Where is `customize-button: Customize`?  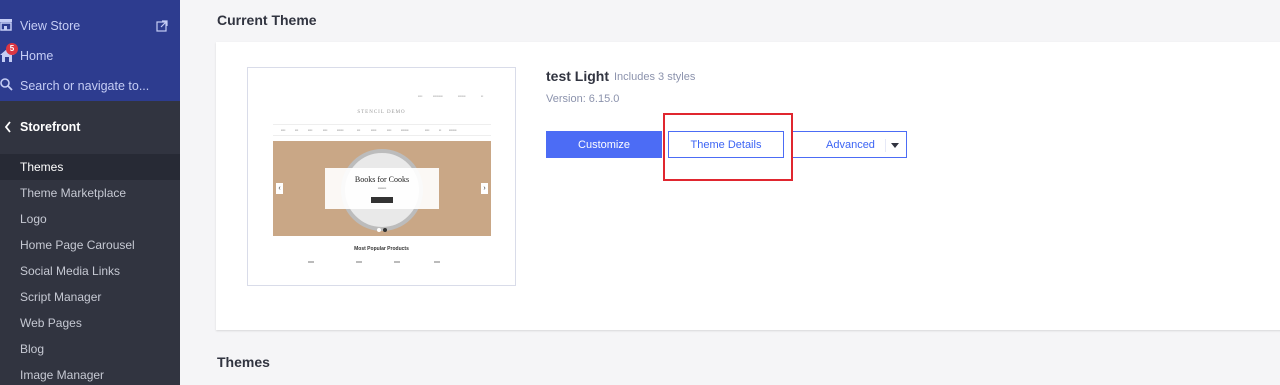 customize-button: Customize is located at coordinates (604, 144).